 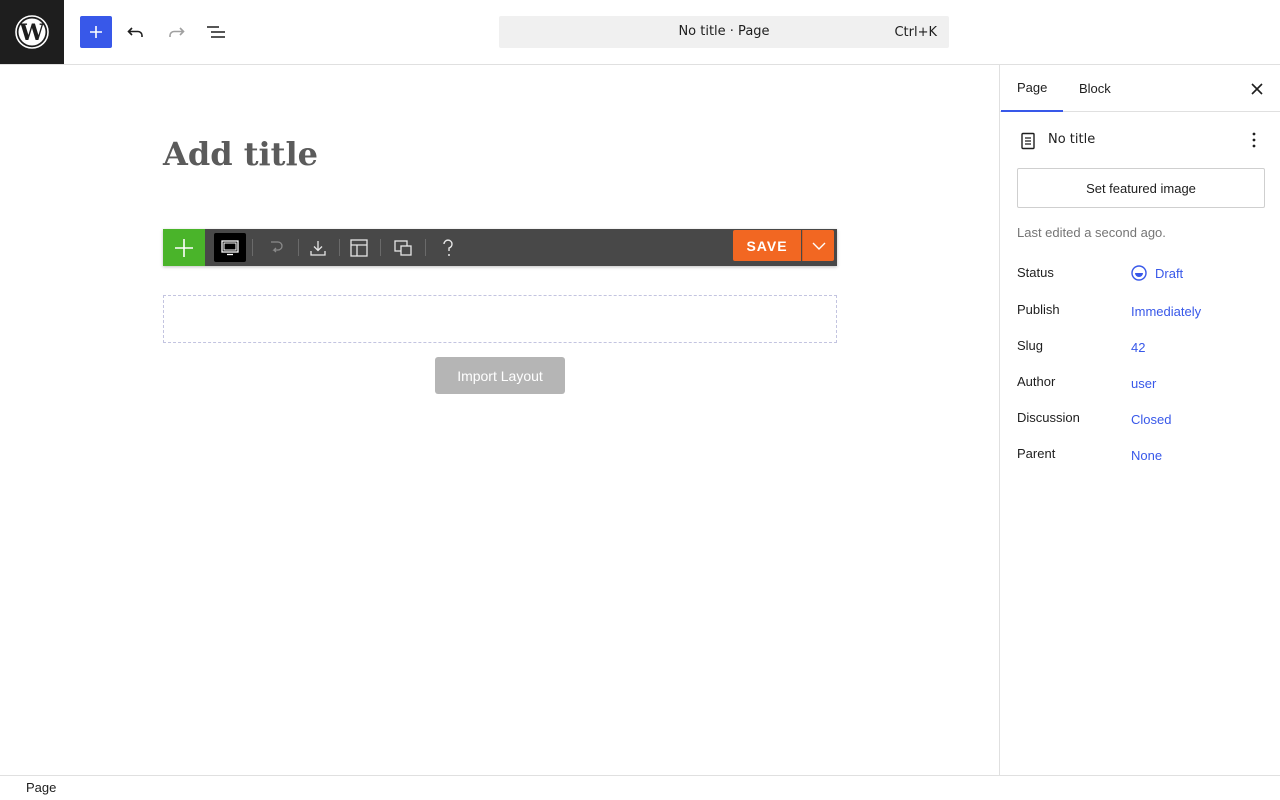 I want to click on author-value-button: user, so click(x=1143, y=383).